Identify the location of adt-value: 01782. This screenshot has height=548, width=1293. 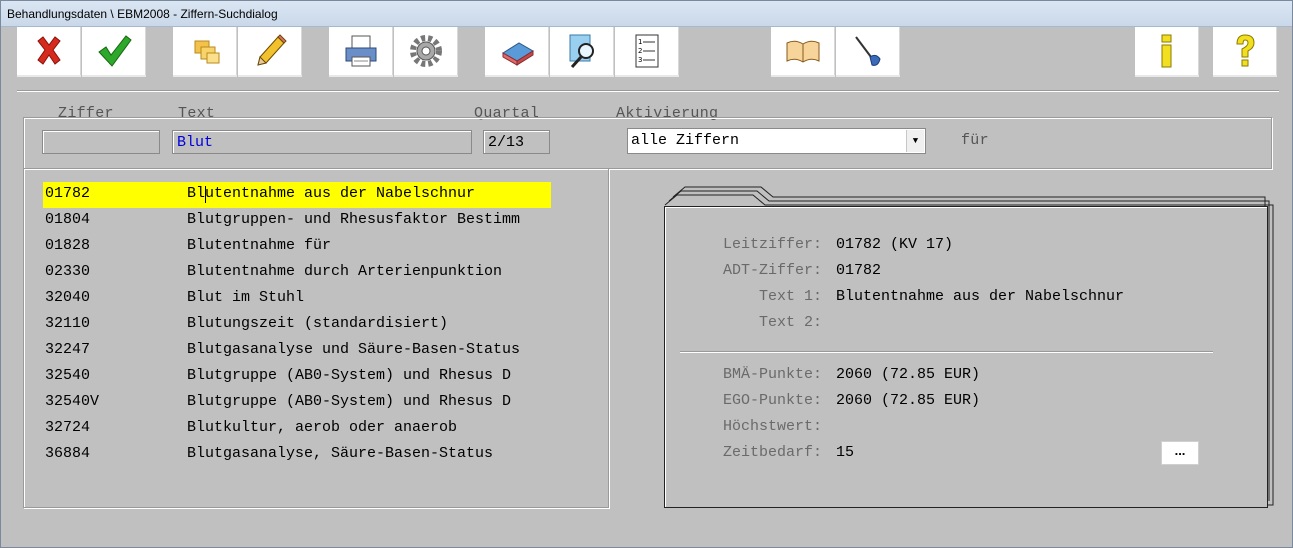
(859, 270).